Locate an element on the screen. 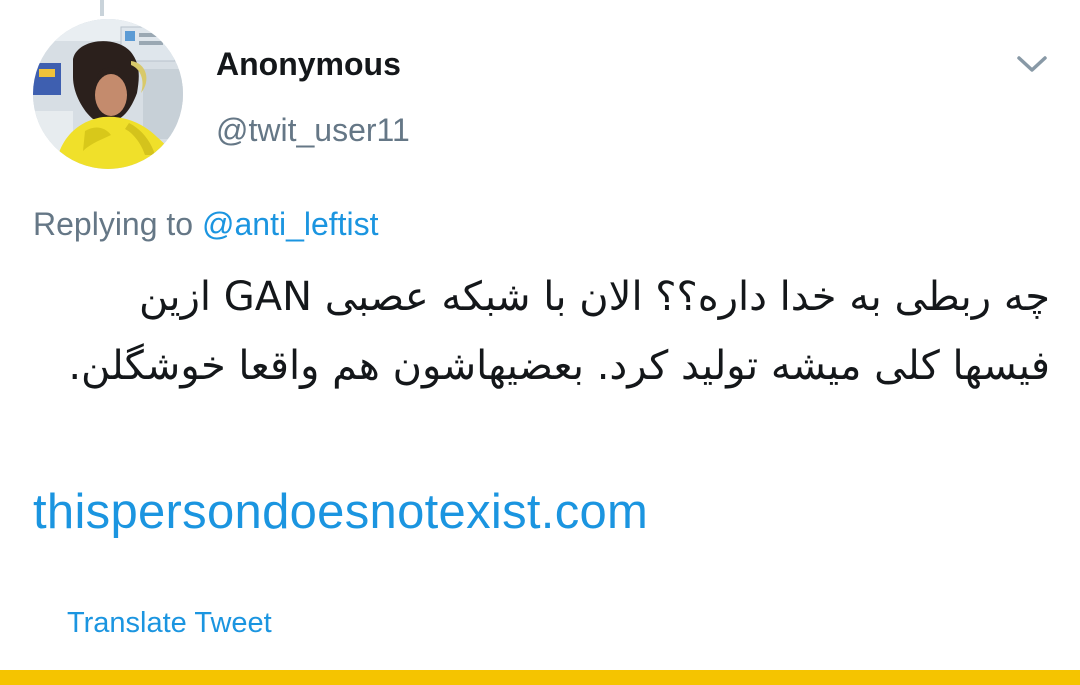 The image size is (1080, 685). author-handle: @twit_user11 is located at coordinates (313, 130).